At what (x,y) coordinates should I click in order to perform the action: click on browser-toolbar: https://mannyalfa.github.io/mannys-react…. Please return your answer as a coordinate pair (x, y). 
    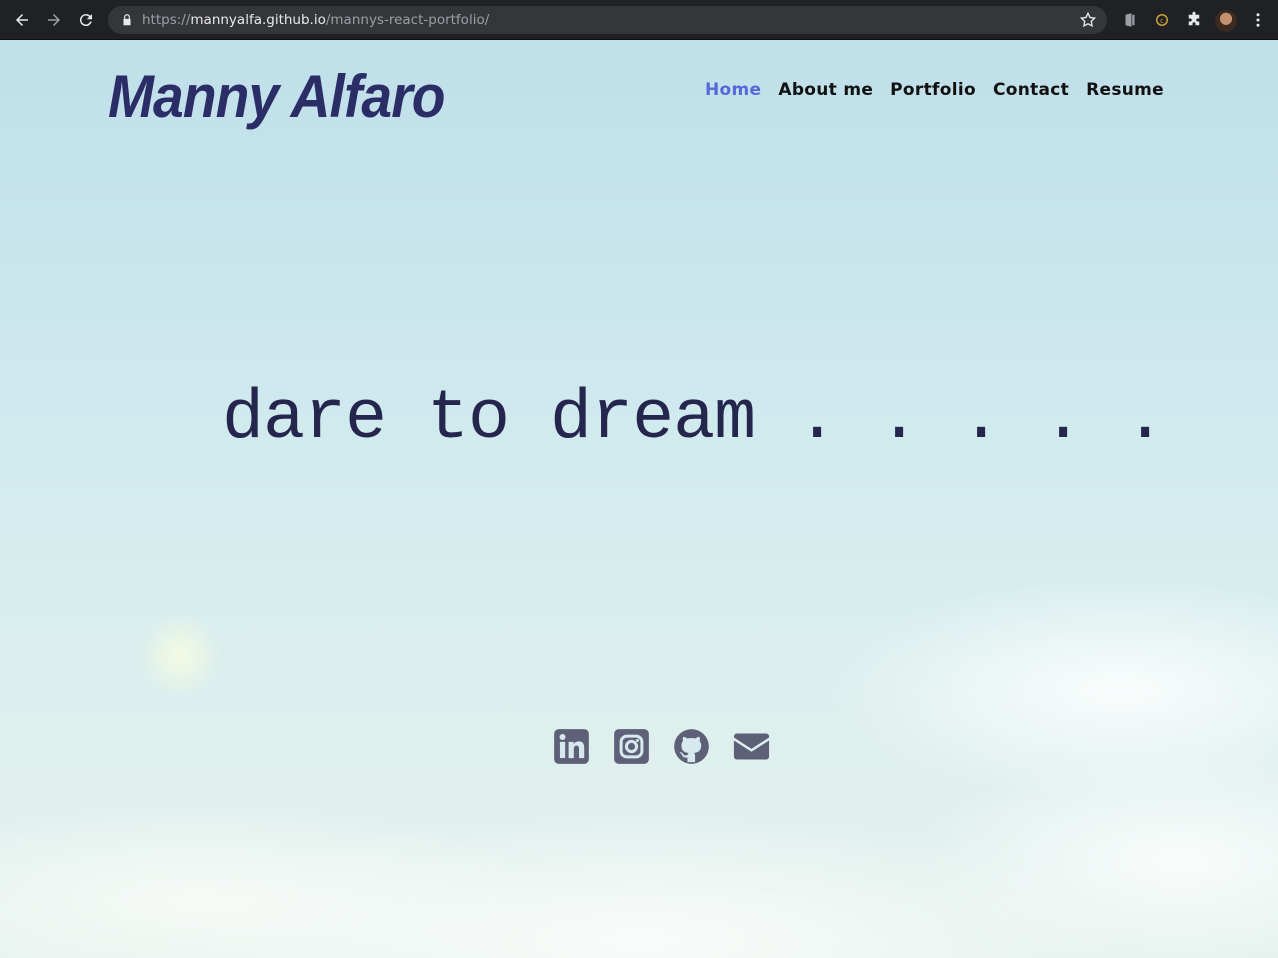
    Looking at the image, I should click on (639, 20).